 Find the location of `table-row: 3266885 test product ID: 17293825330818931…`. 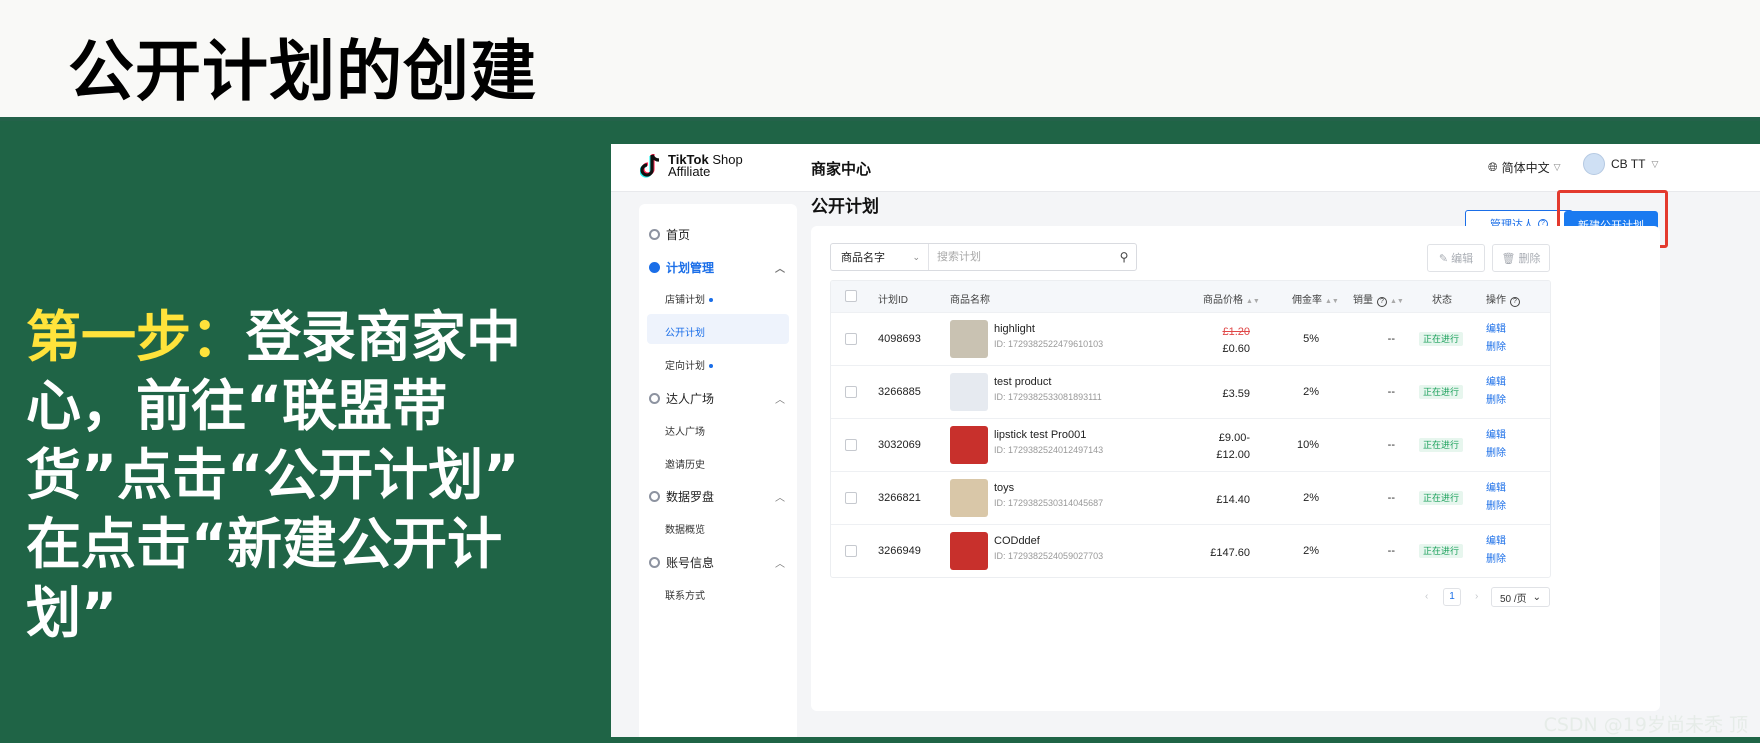

table-row: 3266885 test product ID: 17293825330818931… is located at coordinates (1190, 391).